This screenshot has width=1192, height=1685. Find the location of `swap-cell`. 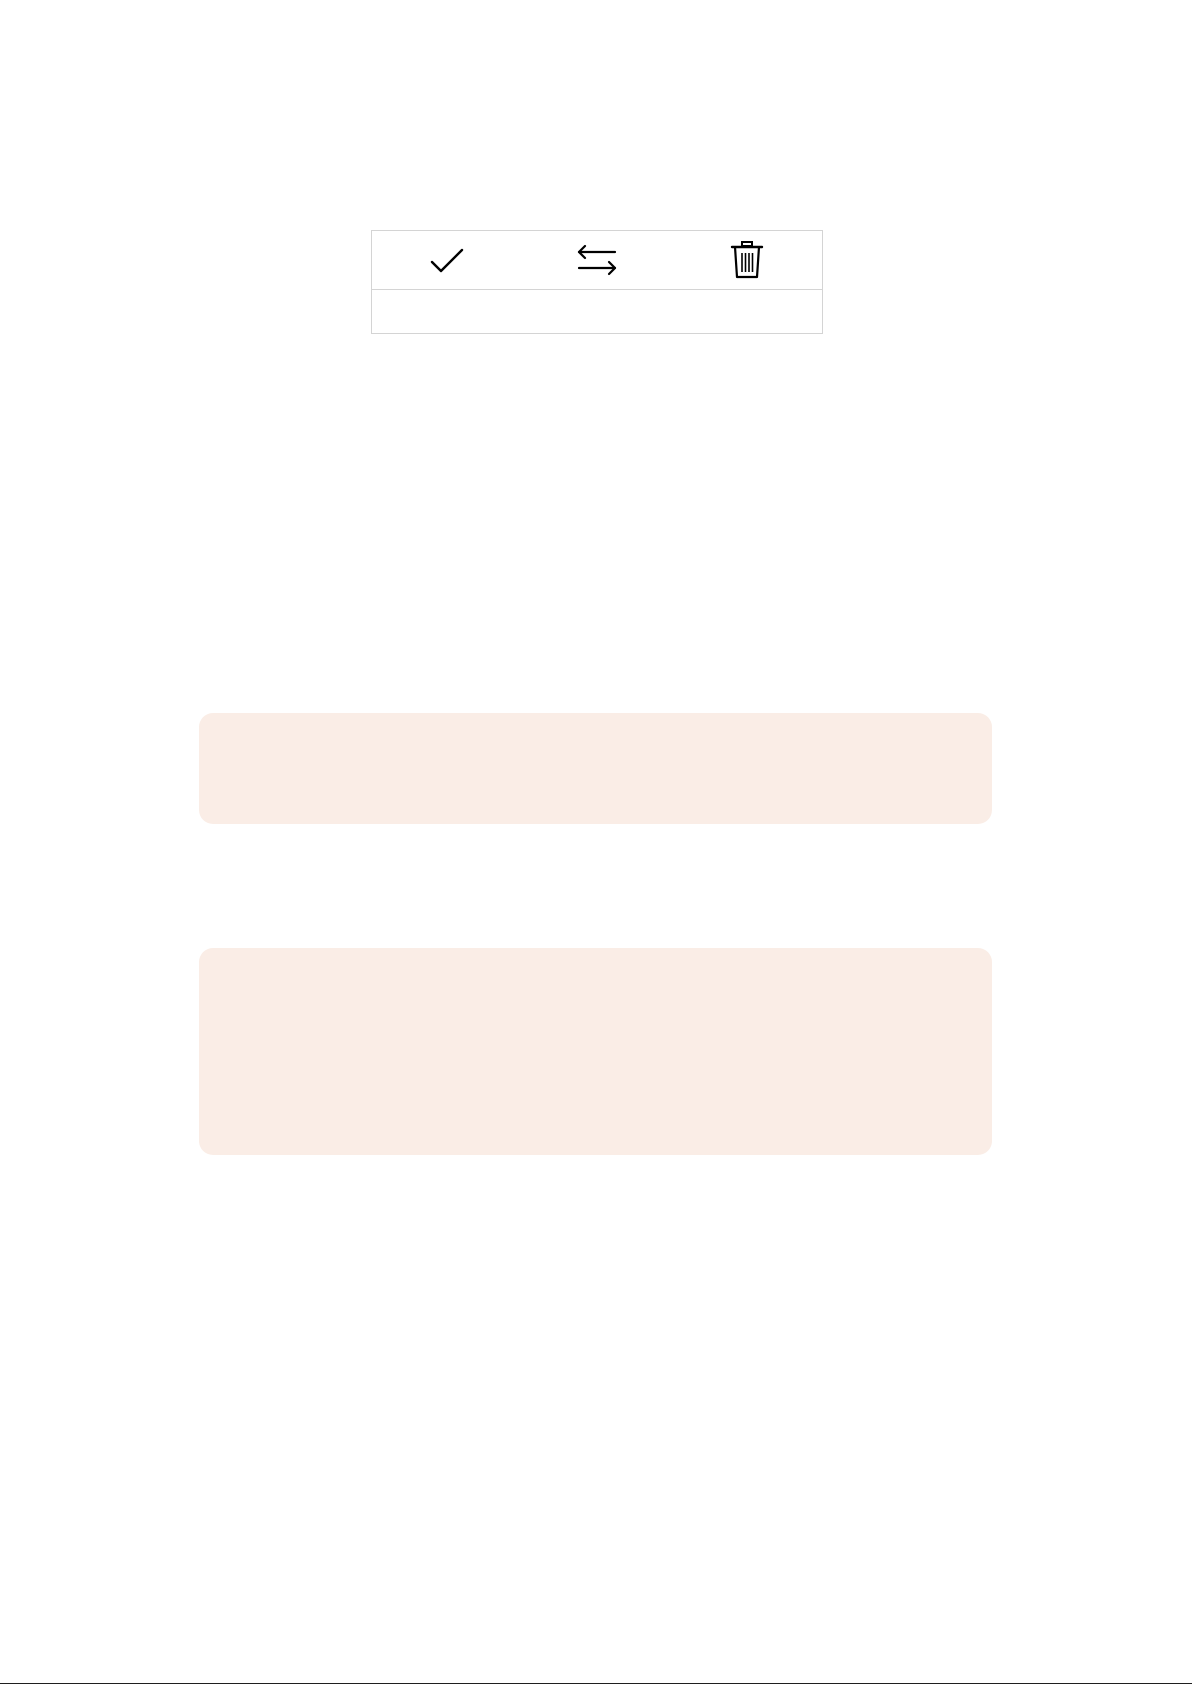

swap-cell is located at coordinates (597, 260).